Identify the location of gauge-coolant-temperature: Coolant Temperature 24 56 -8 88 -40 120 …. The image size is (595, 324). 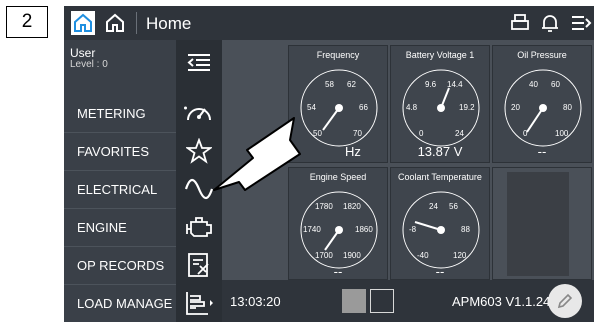
(440, 223).